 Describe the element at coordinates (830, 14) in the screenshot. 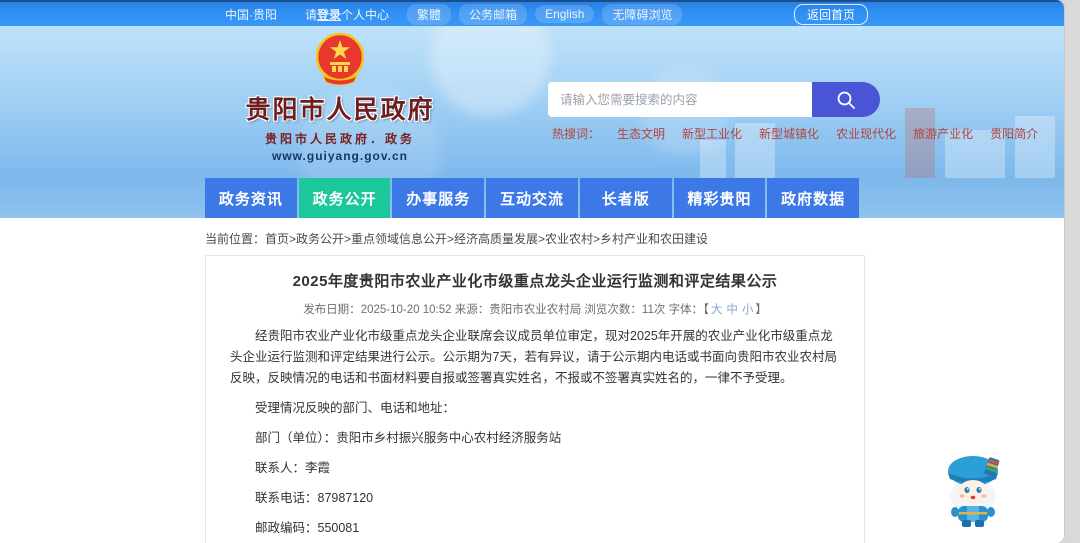

I see `back-to-home-button: 返回首页` at that location.